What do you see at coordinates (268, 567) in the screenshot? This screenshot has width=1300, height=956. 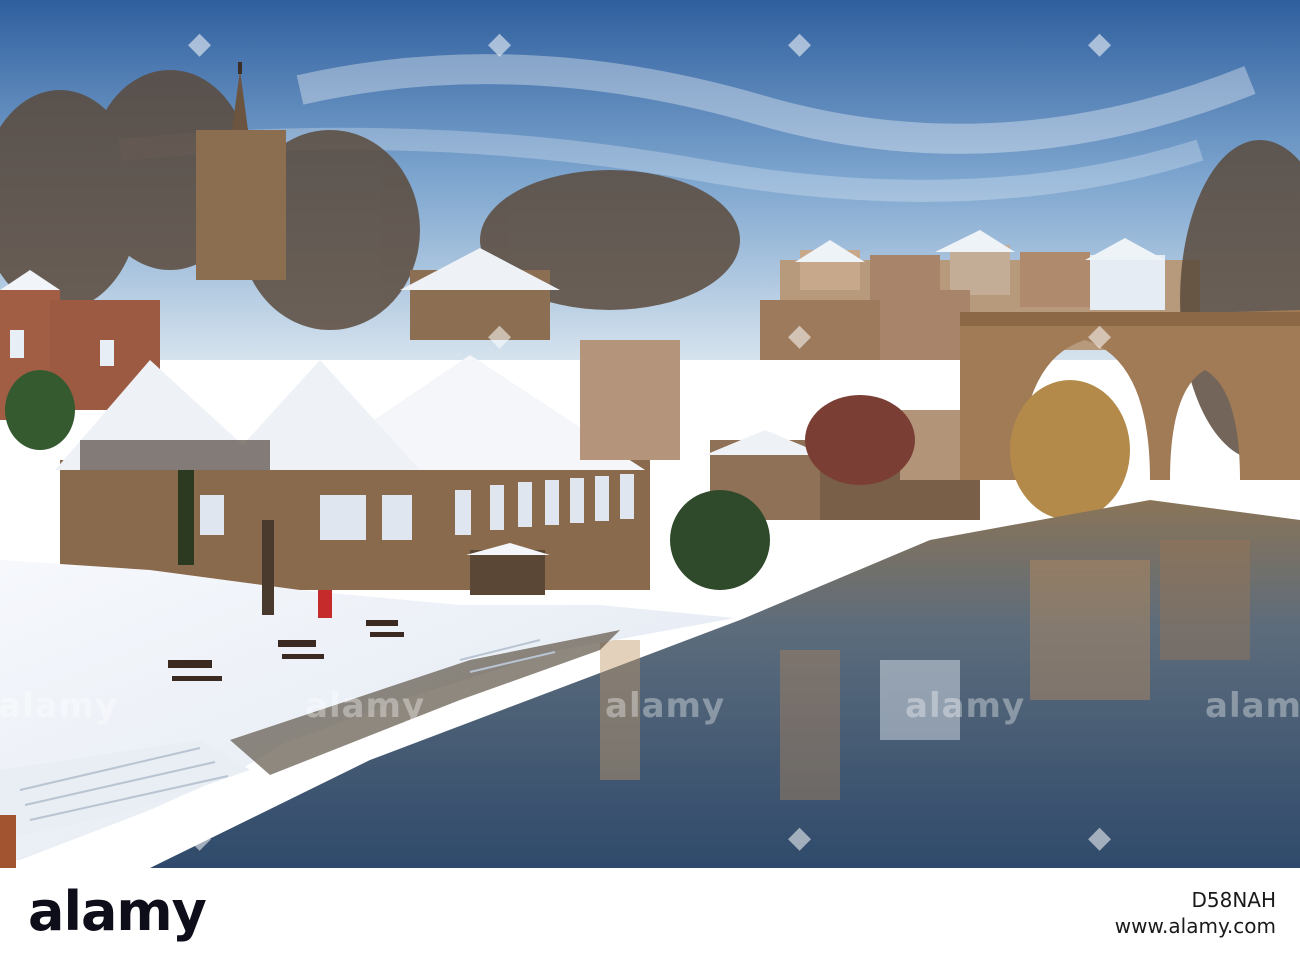 I see `tree-trunk` at bounding box center [268, 567].